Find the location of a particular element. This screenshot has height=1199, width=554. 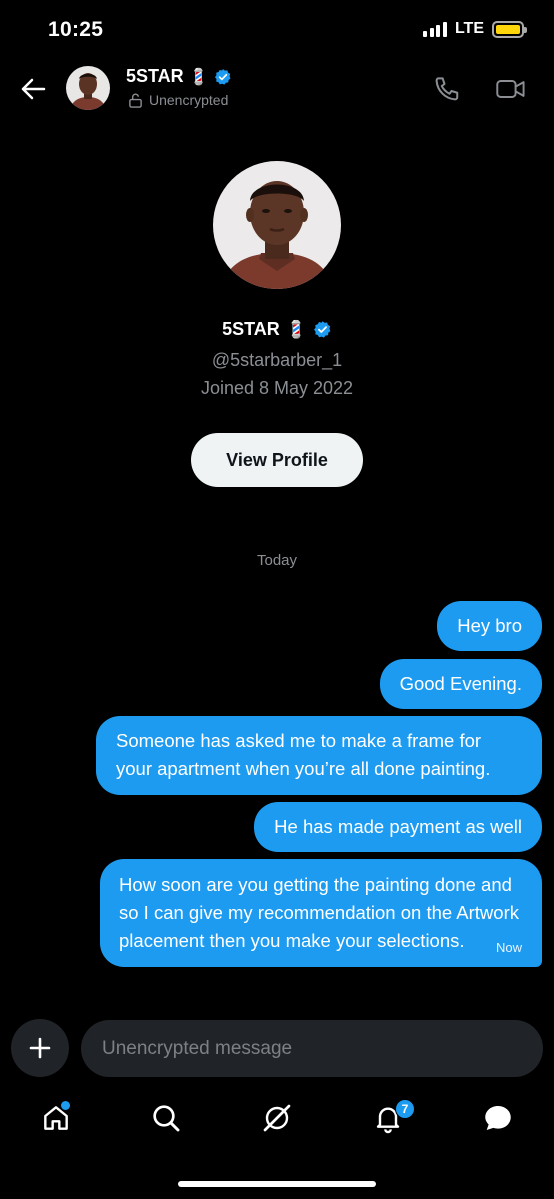

home-indicator is located at coordinates (277, 1184).